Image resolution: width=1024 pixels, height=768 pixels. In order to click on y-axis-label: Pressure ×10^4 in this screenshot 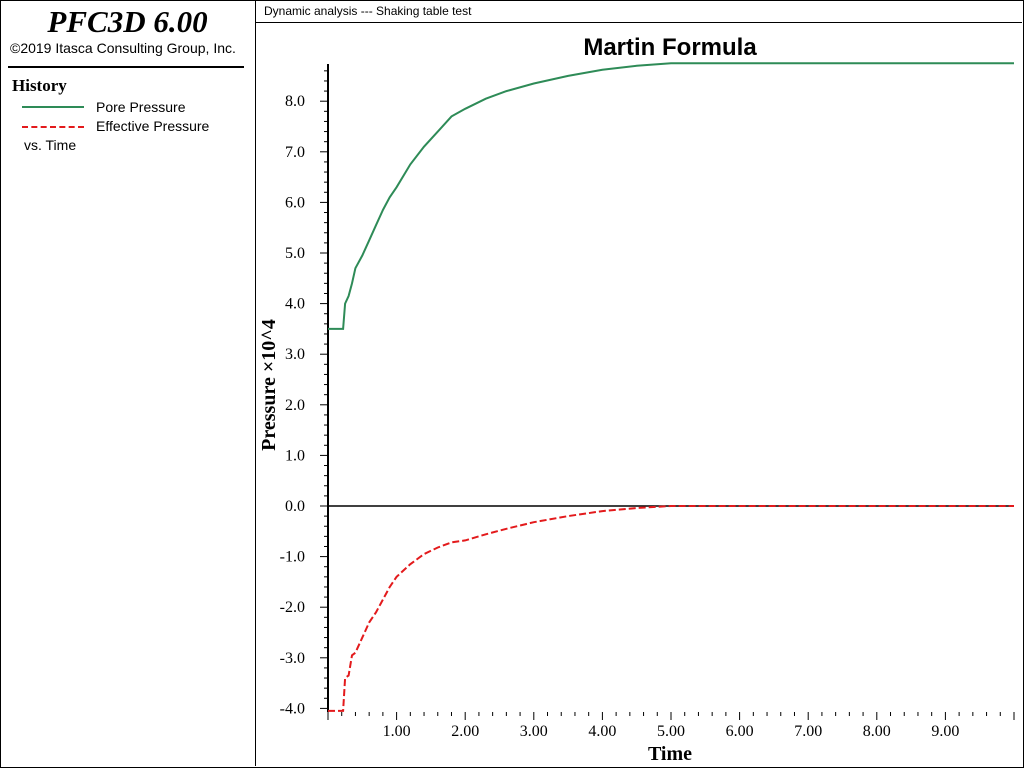, I will do `click(269, 385)`.